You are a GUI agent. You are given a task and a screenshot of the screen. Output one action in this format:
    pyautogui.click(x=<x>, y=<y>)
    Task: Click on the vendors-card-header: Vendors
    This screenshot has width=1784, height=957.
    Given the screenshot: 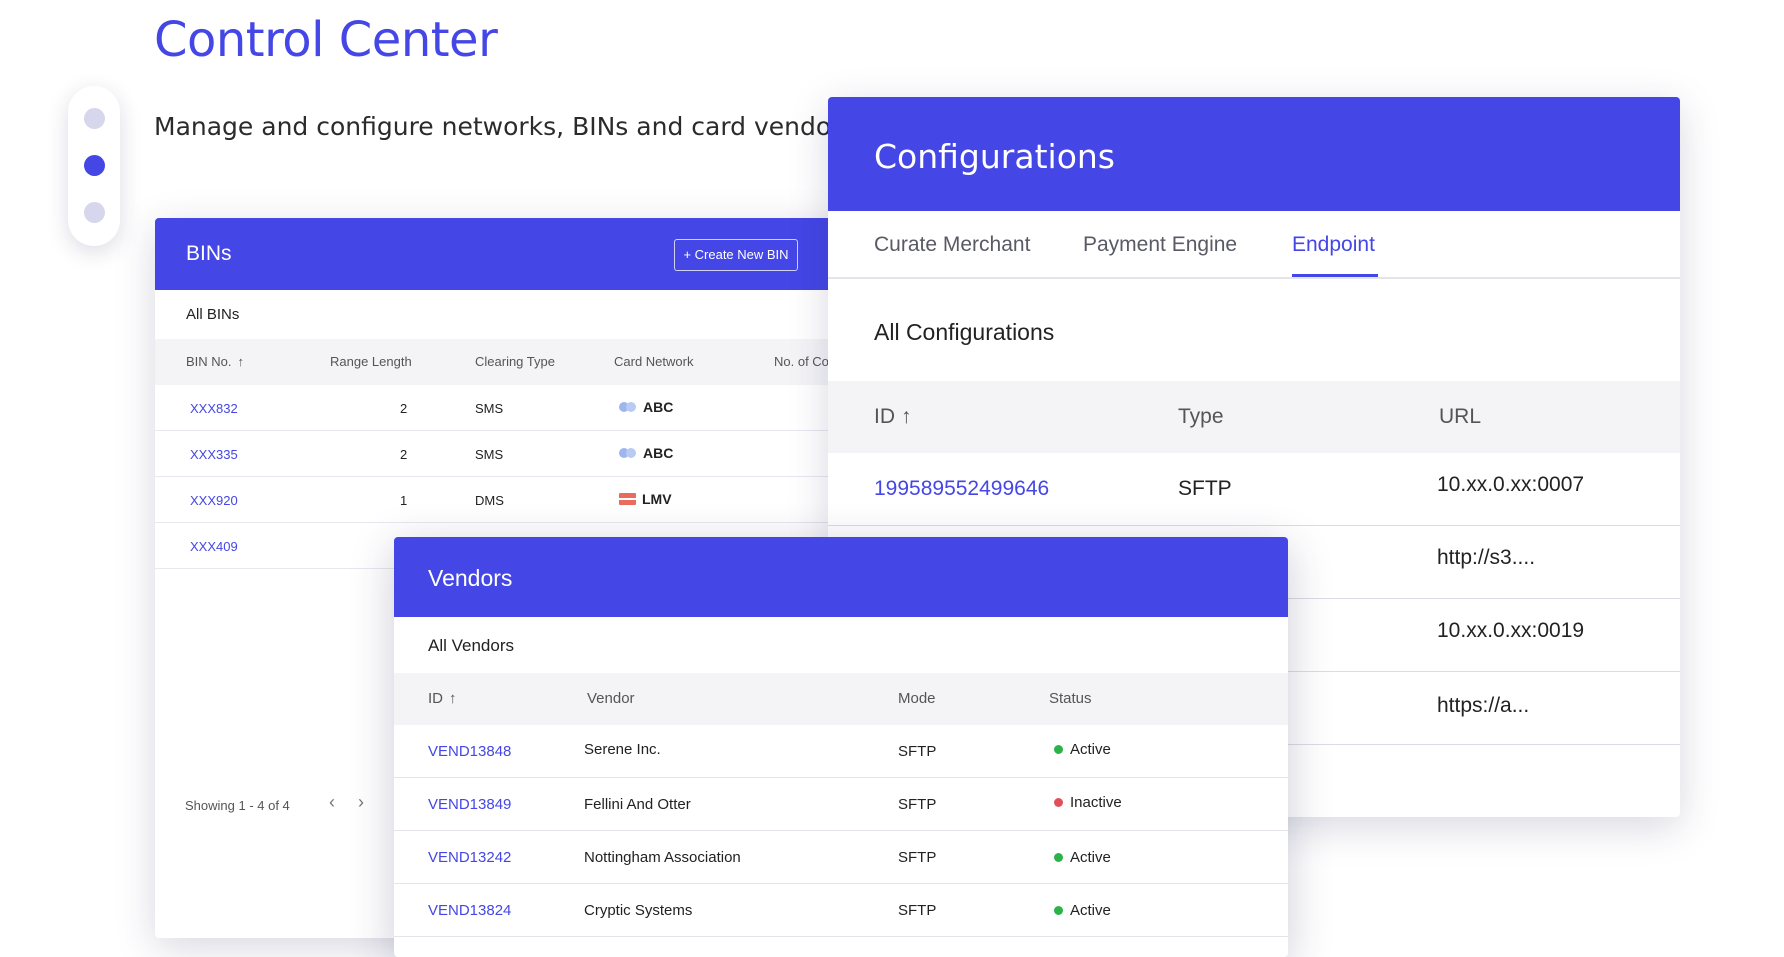 What is the action you would take?
    pyautogui.click(x=841, y=577)
    